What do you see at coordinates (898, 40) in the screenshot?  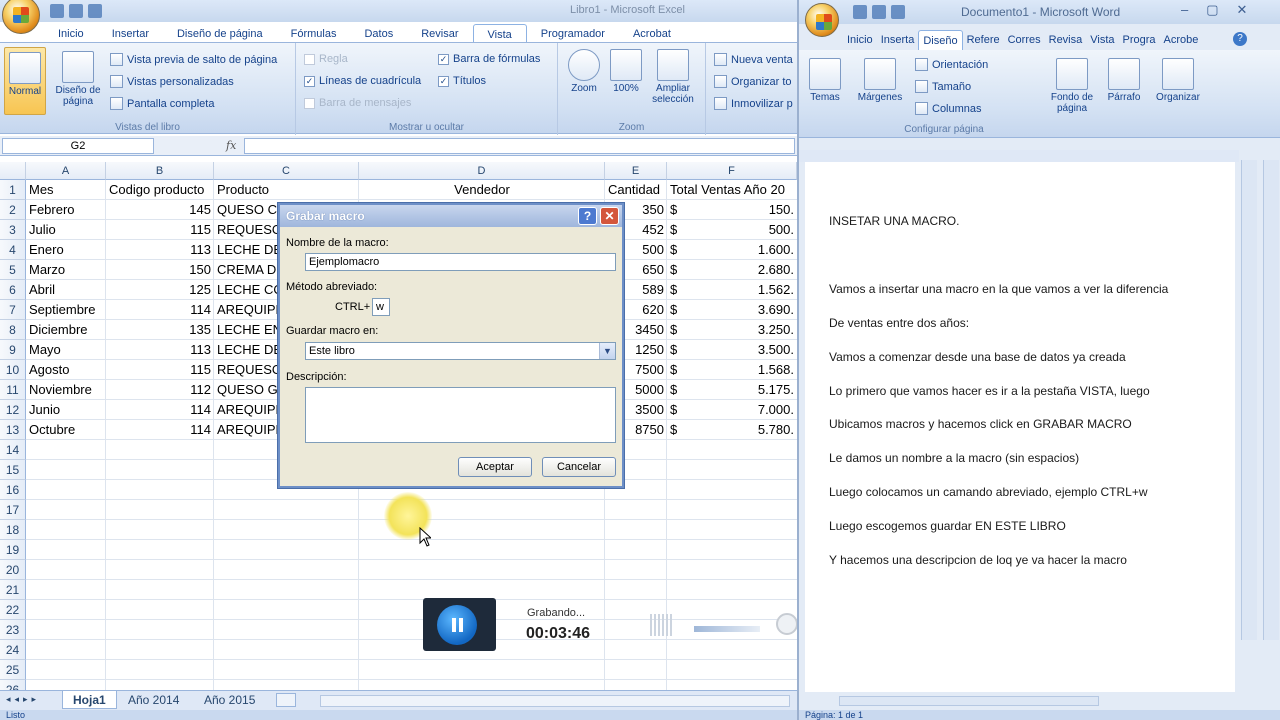 I see `word-tab-insertar: Inserta` at bounding box center [898, 40].